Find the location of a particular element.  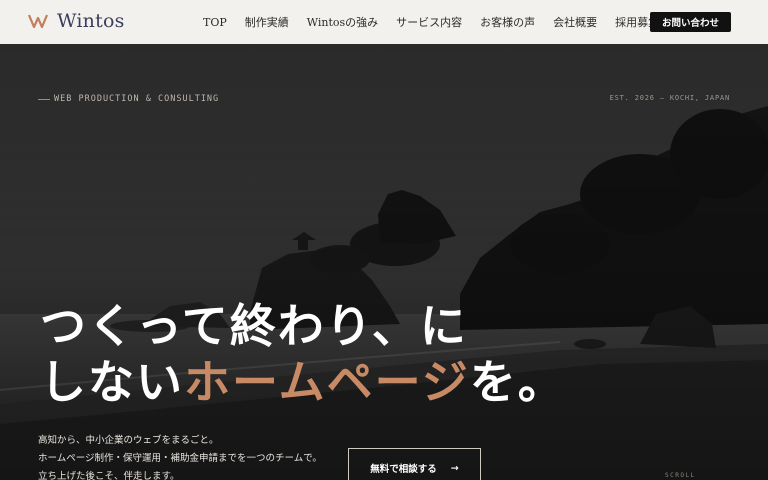

logo: Wintos is located at coordinates (76, 21).